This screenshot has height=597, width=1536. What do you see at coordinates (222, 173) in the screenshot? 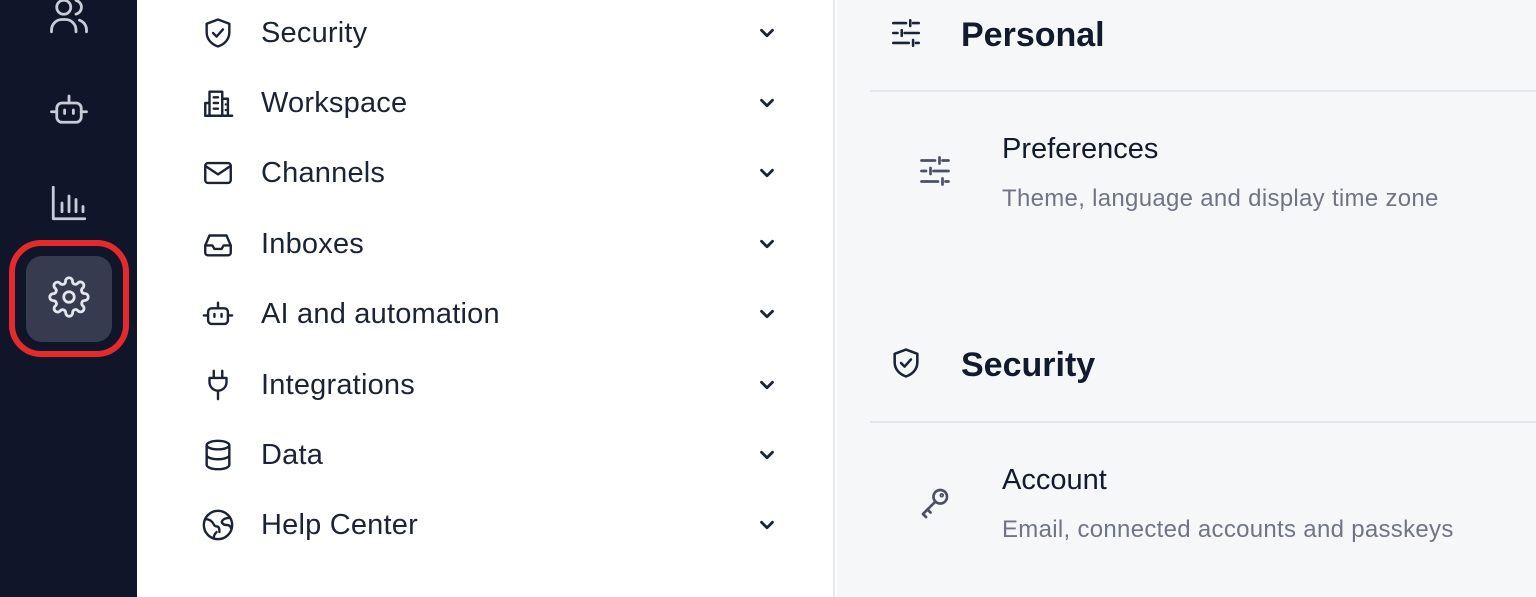
I see `mail-icon` at bounding box center [222, 173].